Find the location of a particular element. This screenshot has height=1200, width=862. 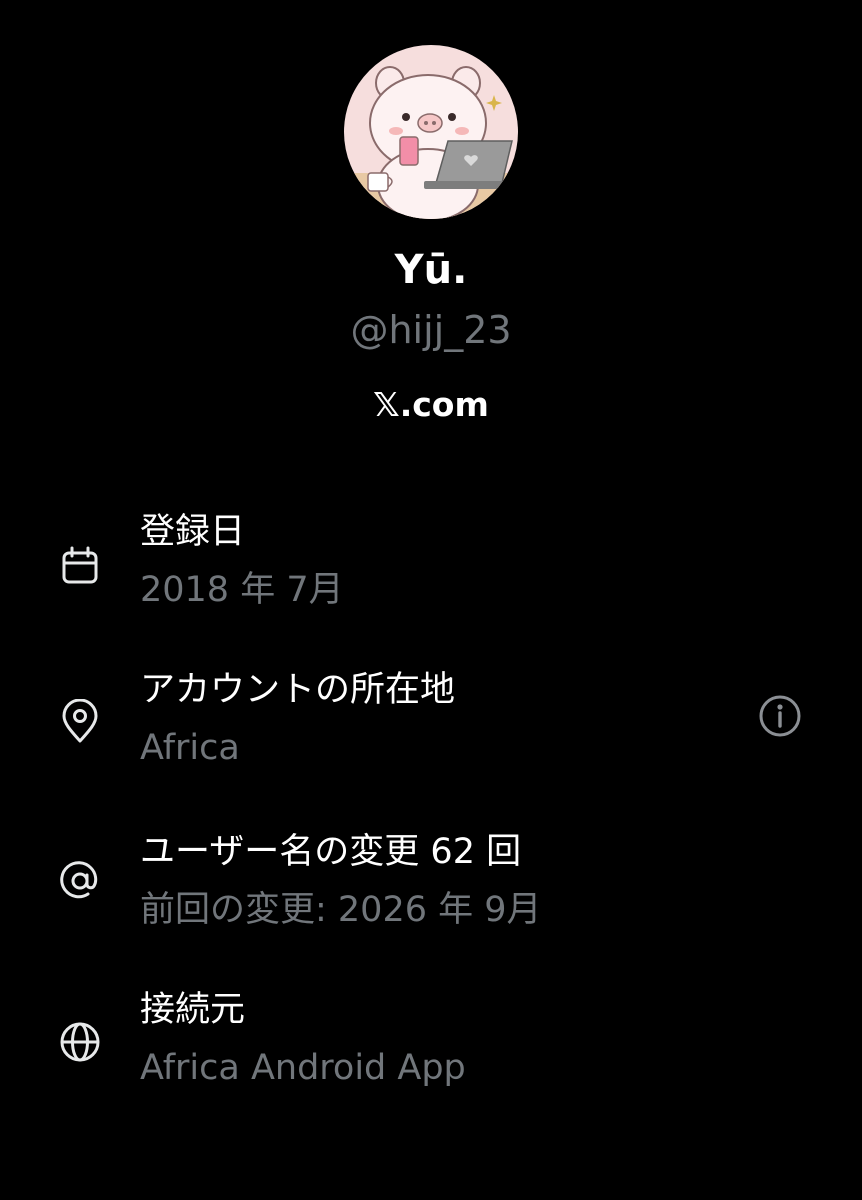

connected-via-label: 接続元 is located at coordinates (193, 1010).